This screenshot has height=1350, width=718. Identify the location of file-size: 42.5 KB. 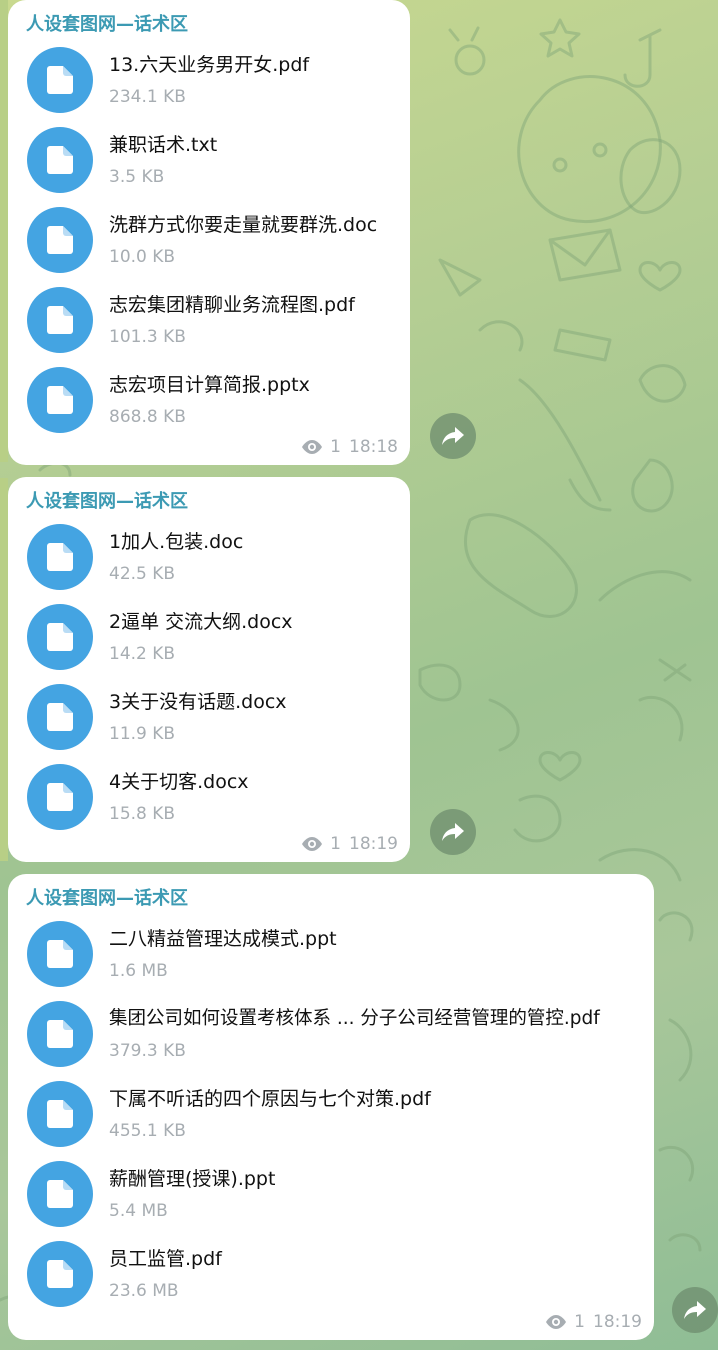
(142, 574).